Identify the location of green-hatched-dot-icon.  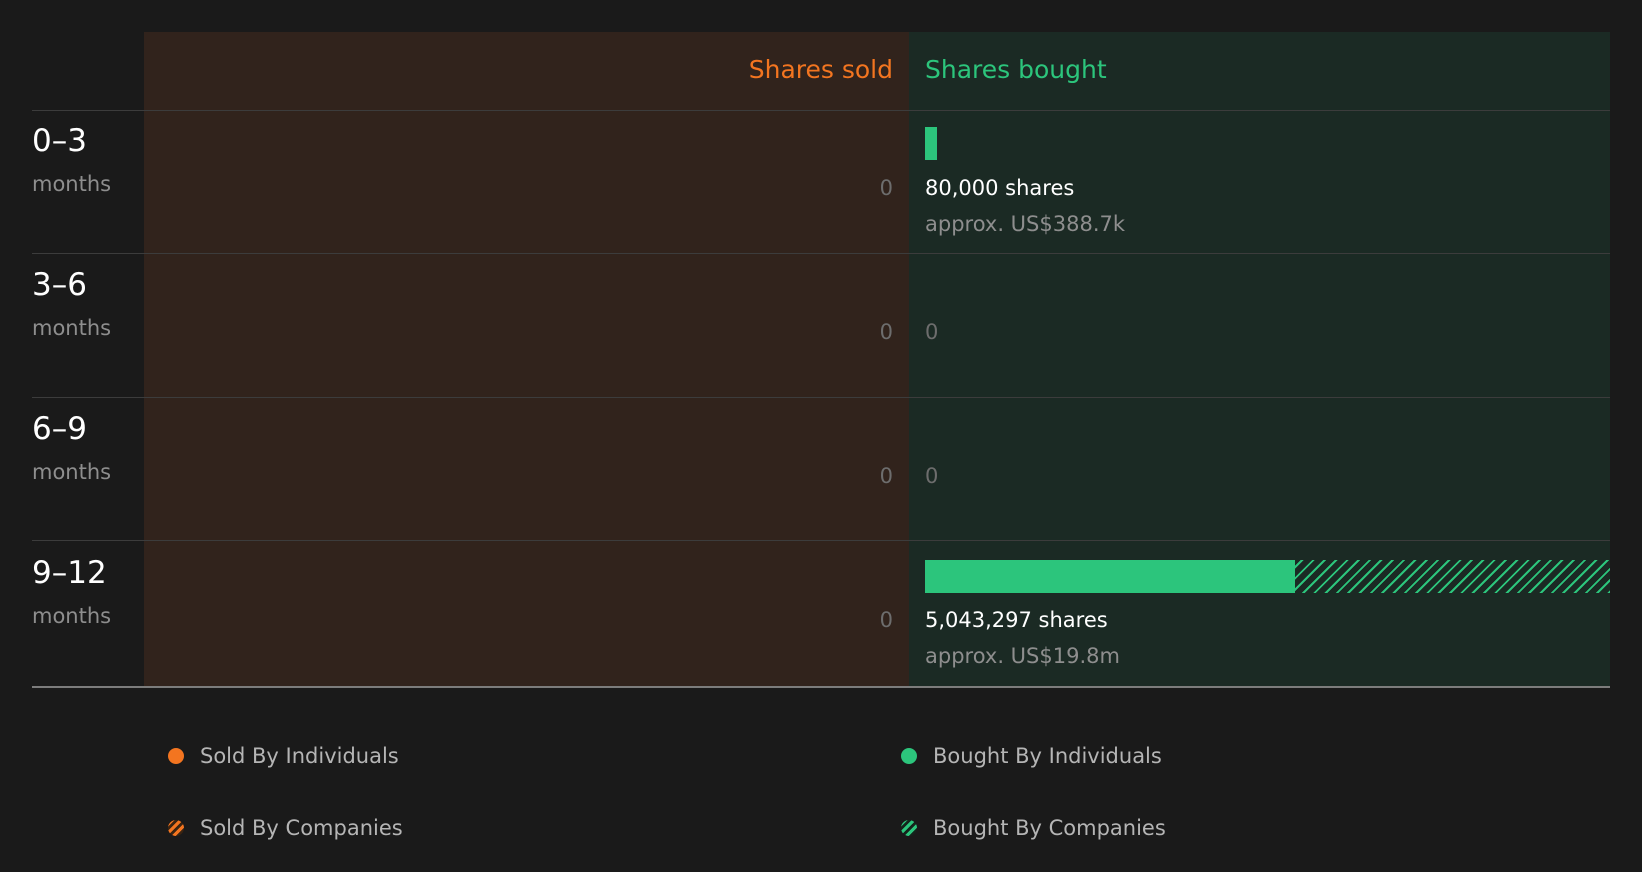
(909, 828).